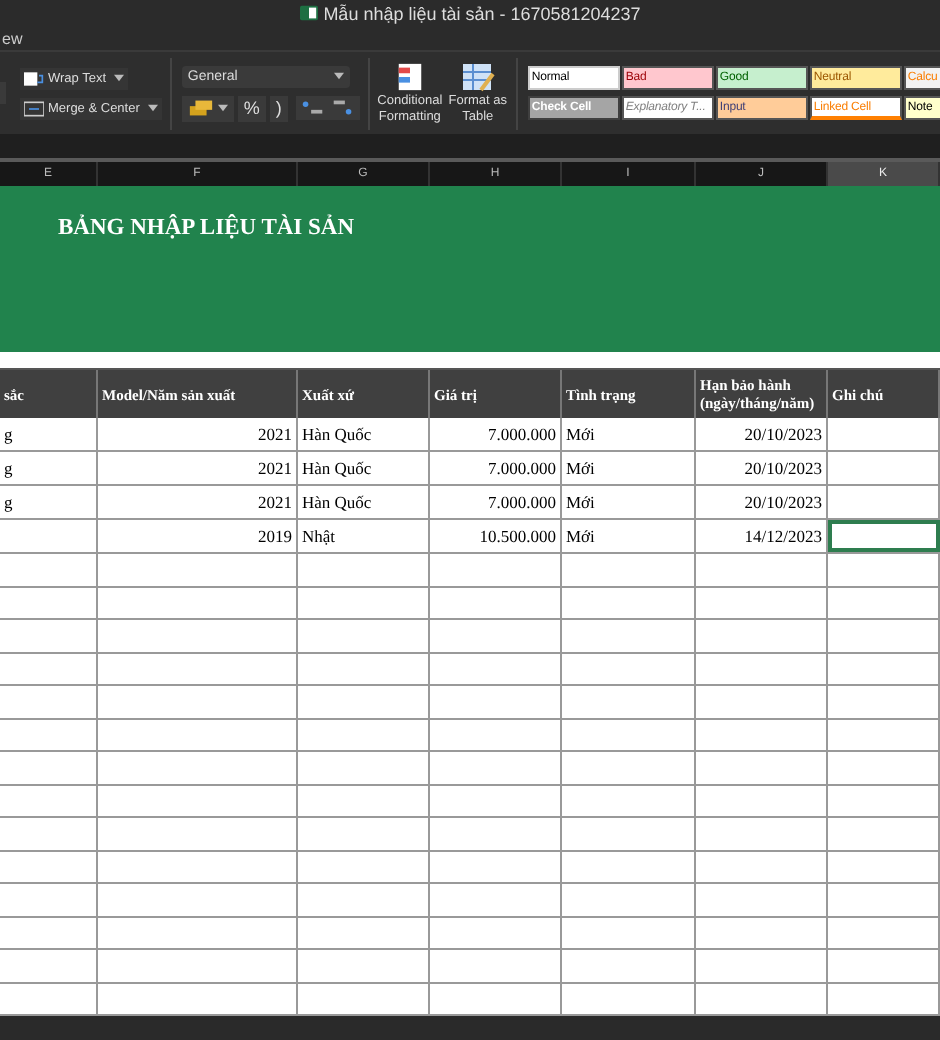 Image resolution: width=940 pixels, height=1040 pixels. What do you see at coordinates (312, 108) in the screenshot?
I see `increase-decimal-icon` at bounding box center [312, 108].